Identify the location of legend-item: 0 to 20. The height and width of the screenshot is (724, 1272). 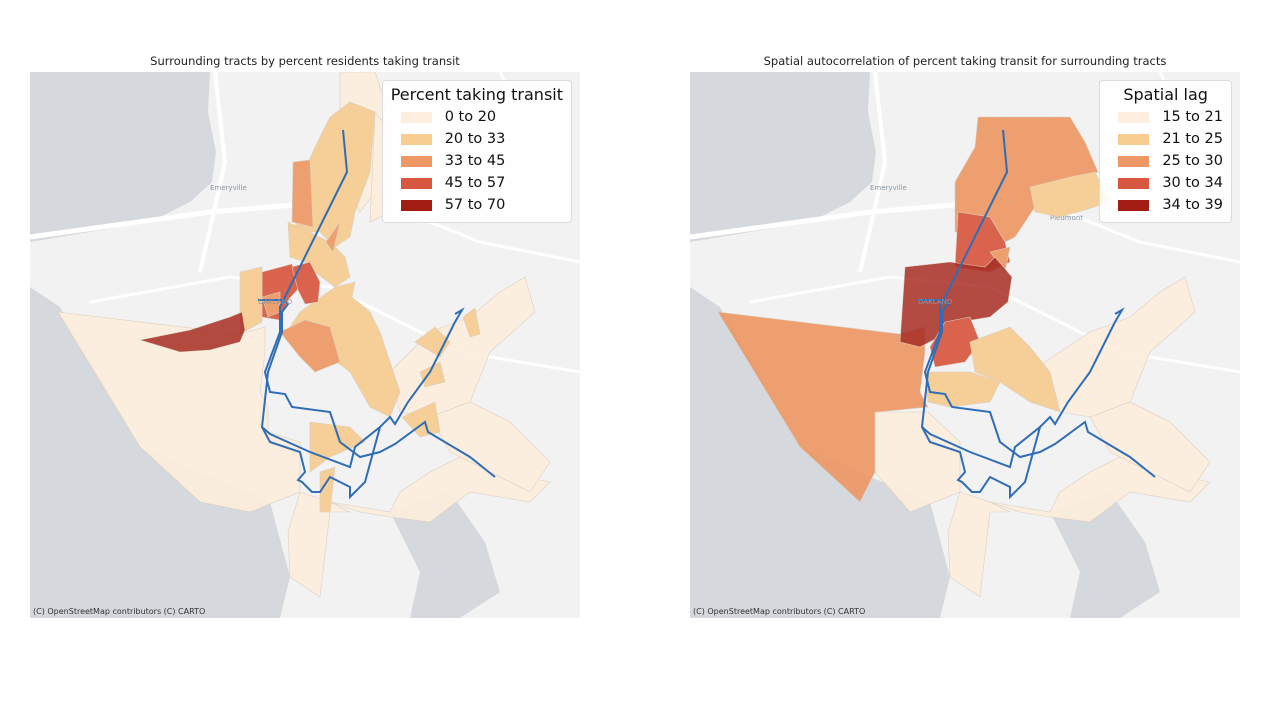
(477, 117).